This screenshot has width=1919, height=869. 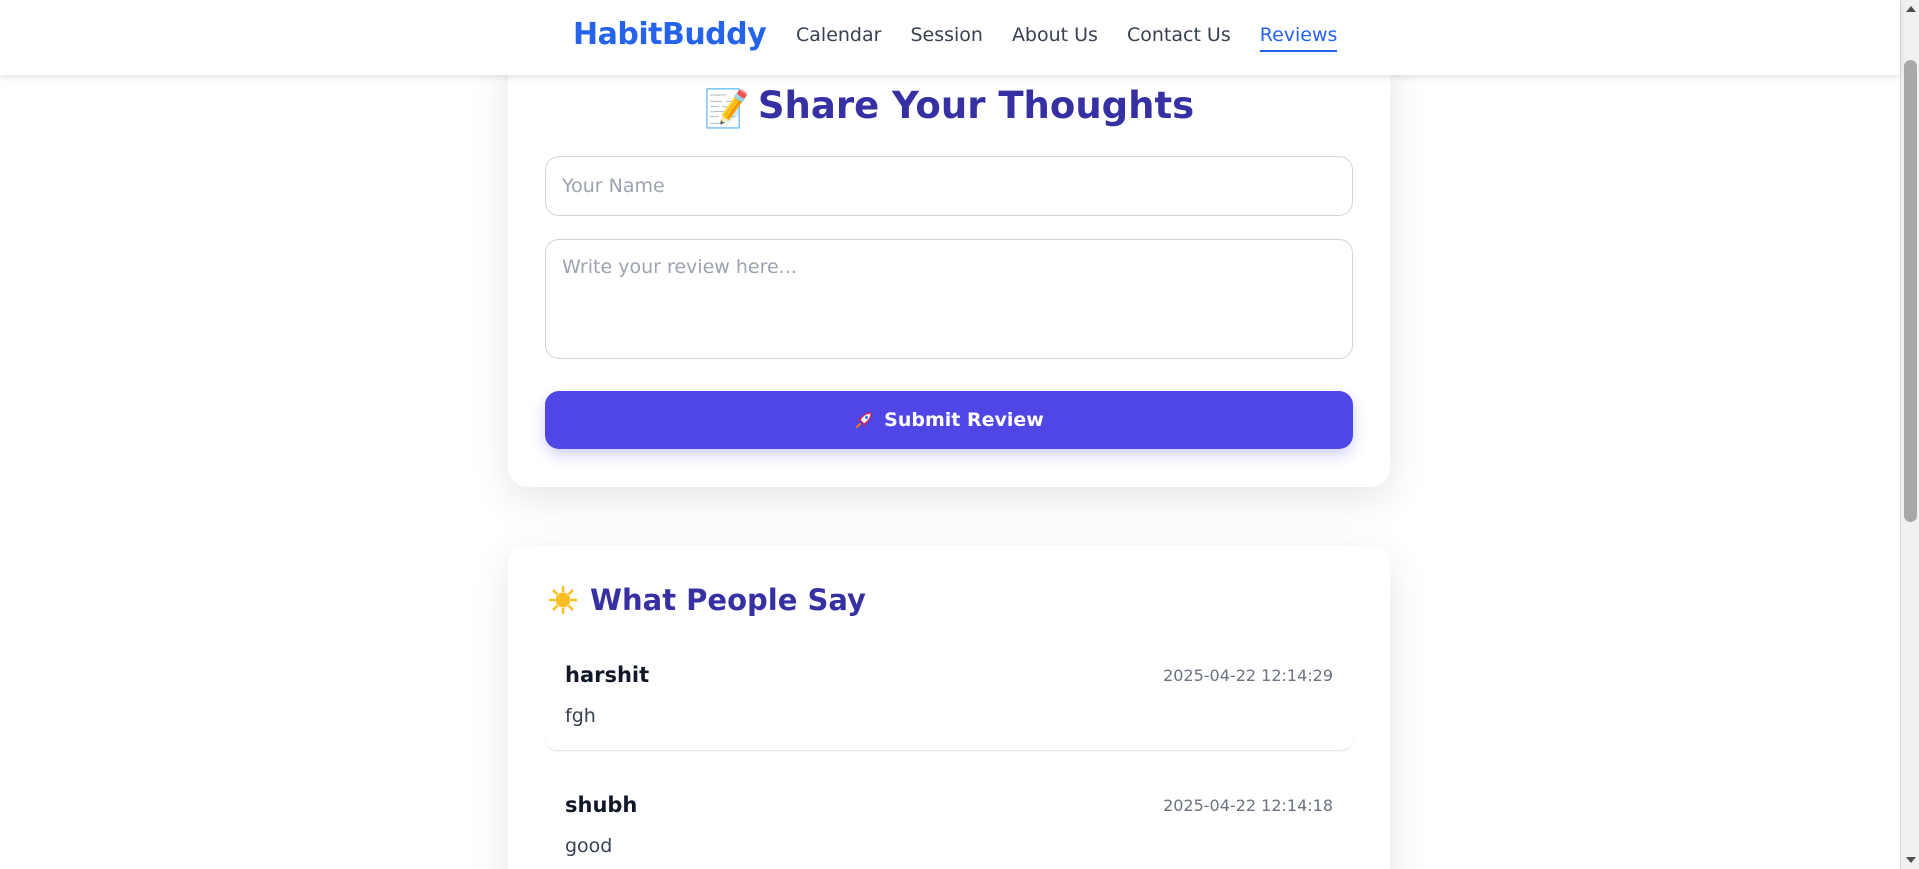 I want to click on memo-icon: 📝, so click(x=726, y=108).